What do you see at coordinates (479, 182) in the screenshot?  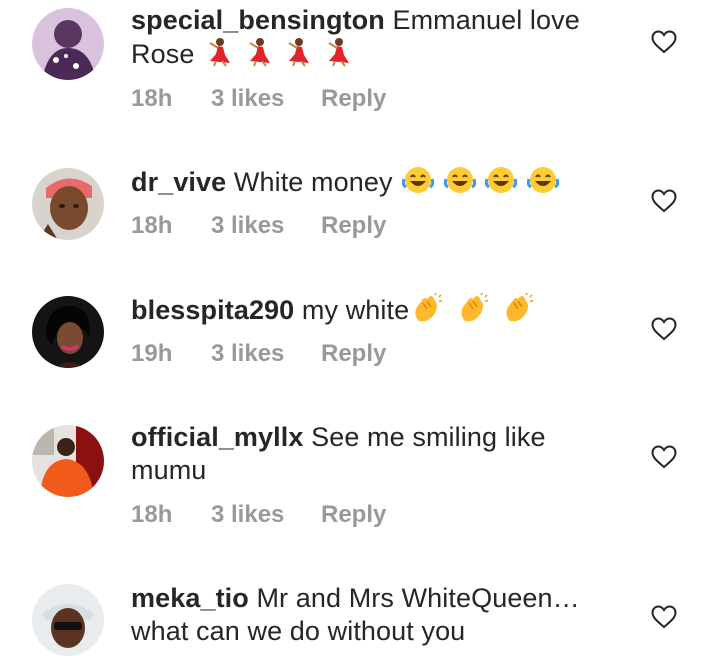 I see `laughing-tears-emoji-group` at bounding box center [479, 182].